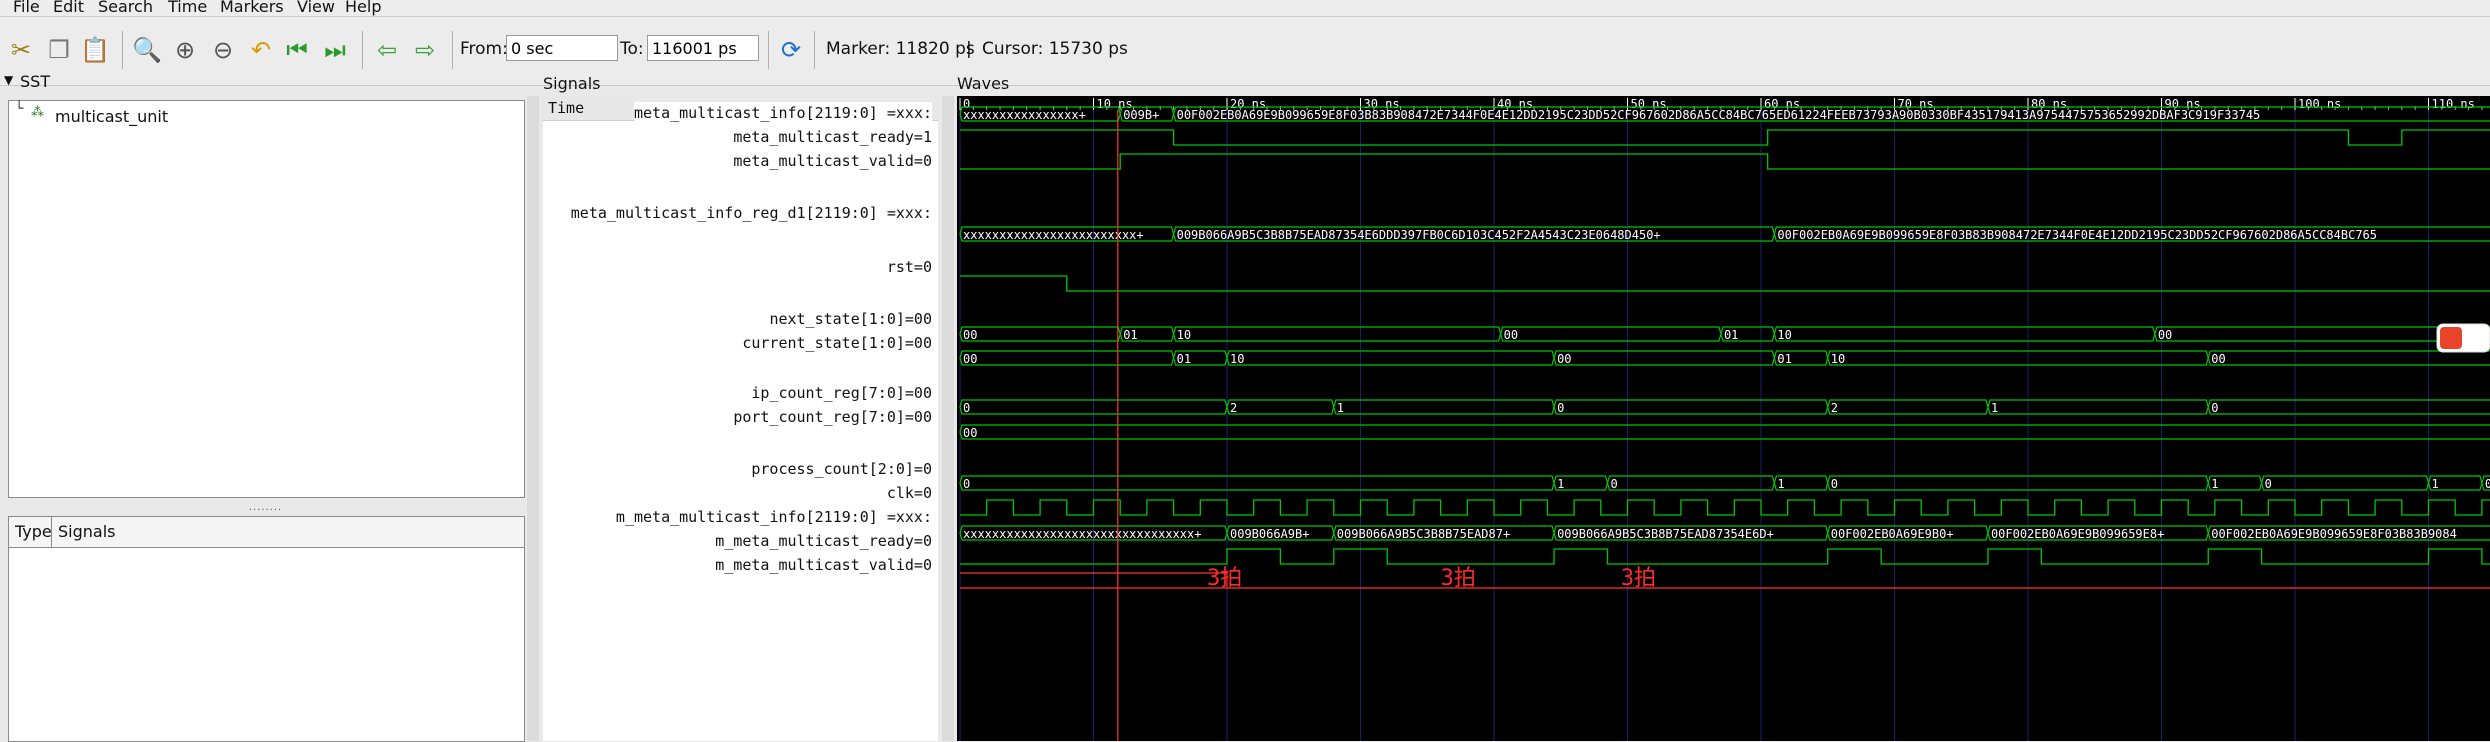 Image resolution: width=2490 pixels, height=742 pixels. I want to click on find-next-edge-icon: ⇨, so click(425, 50).